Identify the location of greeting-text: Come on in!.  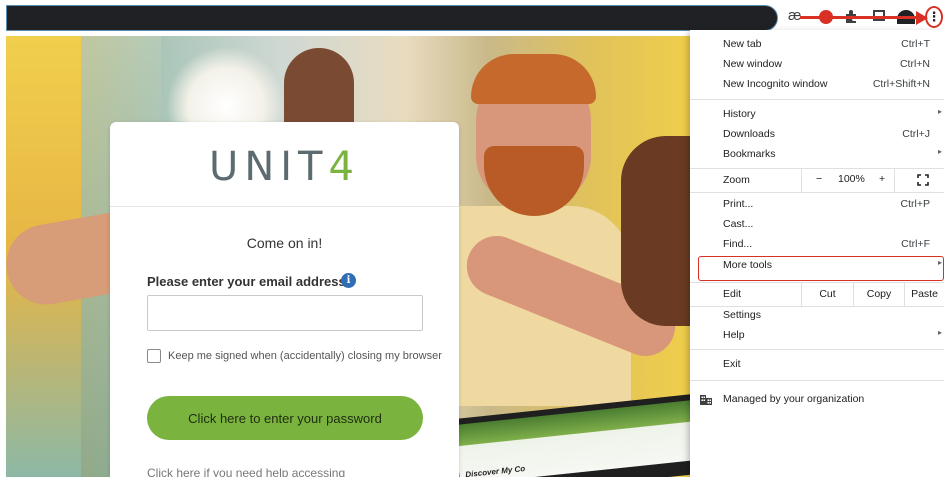
(284, 243).